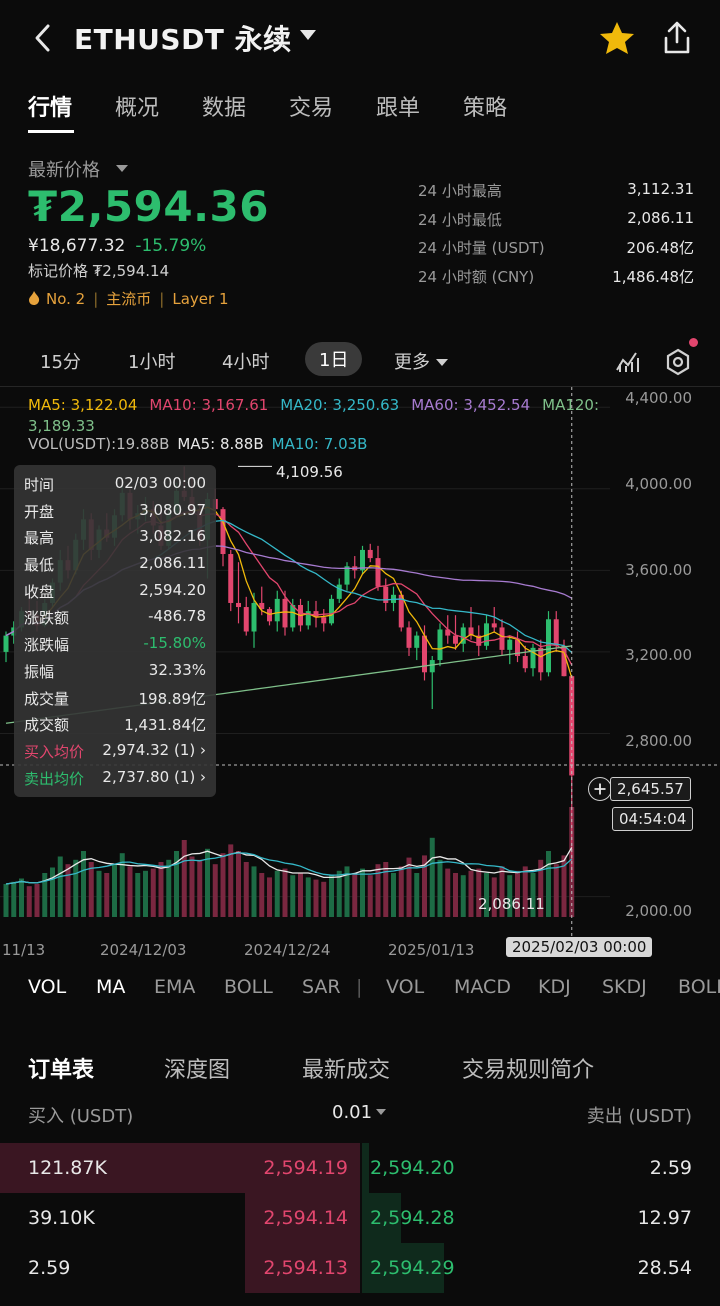  What do you see at coordinates (398, 106) in the screenshot?
I see `tab-copy-trade: 跟单` at bounding box center [398, 106].